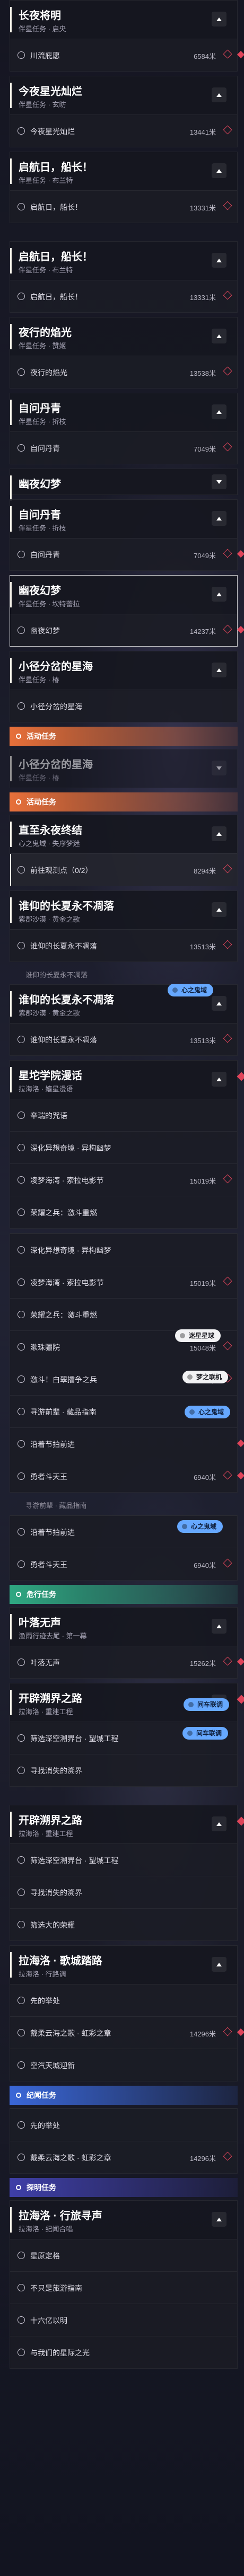 Image resolution: width=244 pixels, height=2576 pixels. What do you see at coordinates (124, 2352) in the screenshot?
I see `quest-step: 与我们的星际之光` at bounding box center [124, 2352].